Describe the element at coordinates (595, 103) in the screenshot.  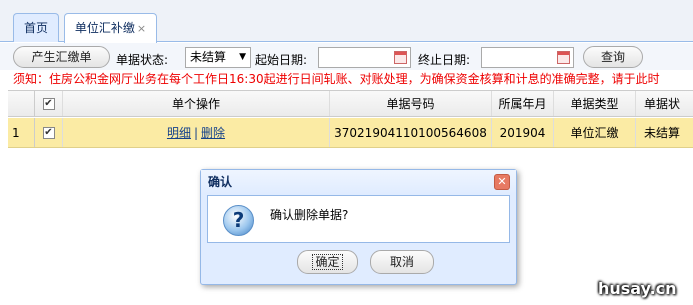
I see `header-doc-type: 单据类型` at that location.